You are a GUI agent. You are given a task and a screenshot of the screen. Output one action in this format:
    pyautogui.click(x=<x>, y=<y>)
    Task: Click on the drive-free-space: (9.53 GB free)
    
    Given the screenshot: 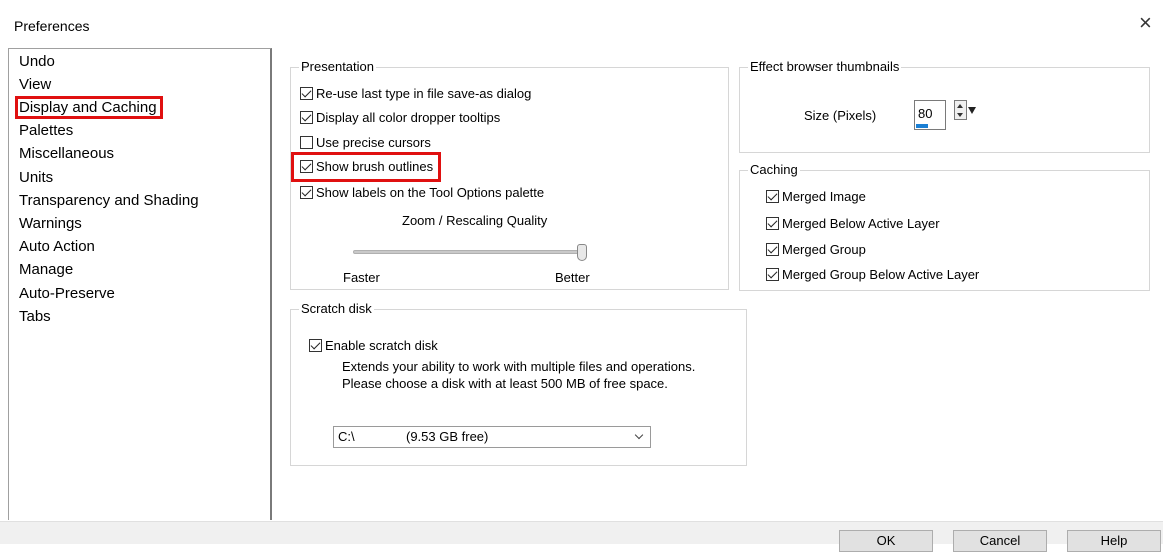 What is the action you would take?
    pyautogui.click(x=447, y=436)
    